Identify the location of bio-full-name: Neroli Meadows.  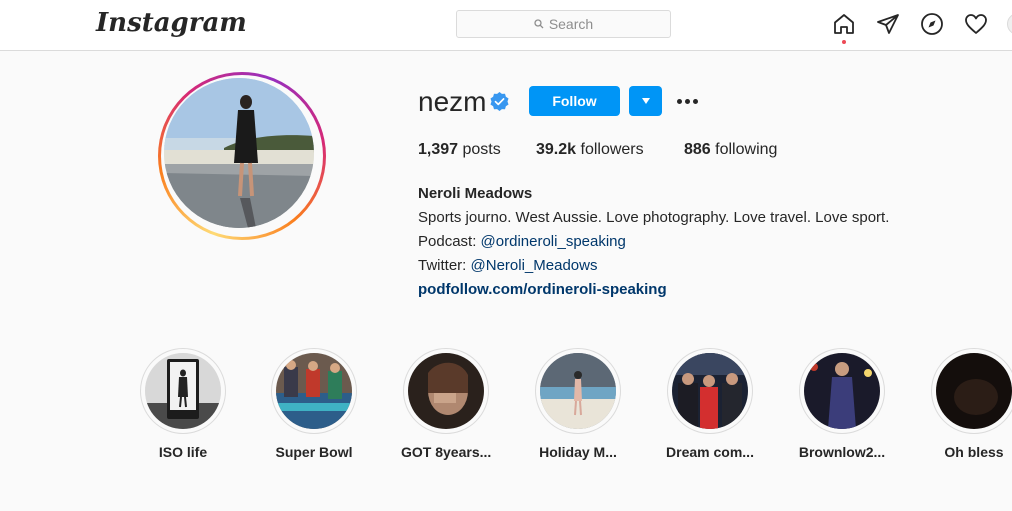
(475, 193).